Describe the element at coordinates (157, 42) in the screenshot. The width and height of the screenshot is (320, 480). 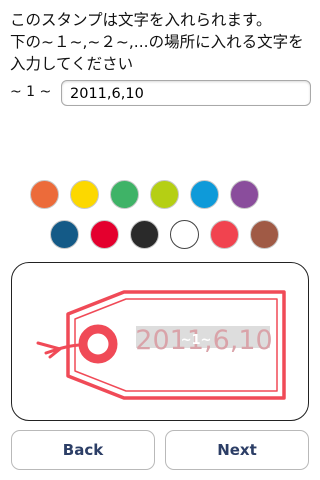
I see `instruction-line-2: 下の~１~,~２~,...の場所に入れる文字を` at that location.